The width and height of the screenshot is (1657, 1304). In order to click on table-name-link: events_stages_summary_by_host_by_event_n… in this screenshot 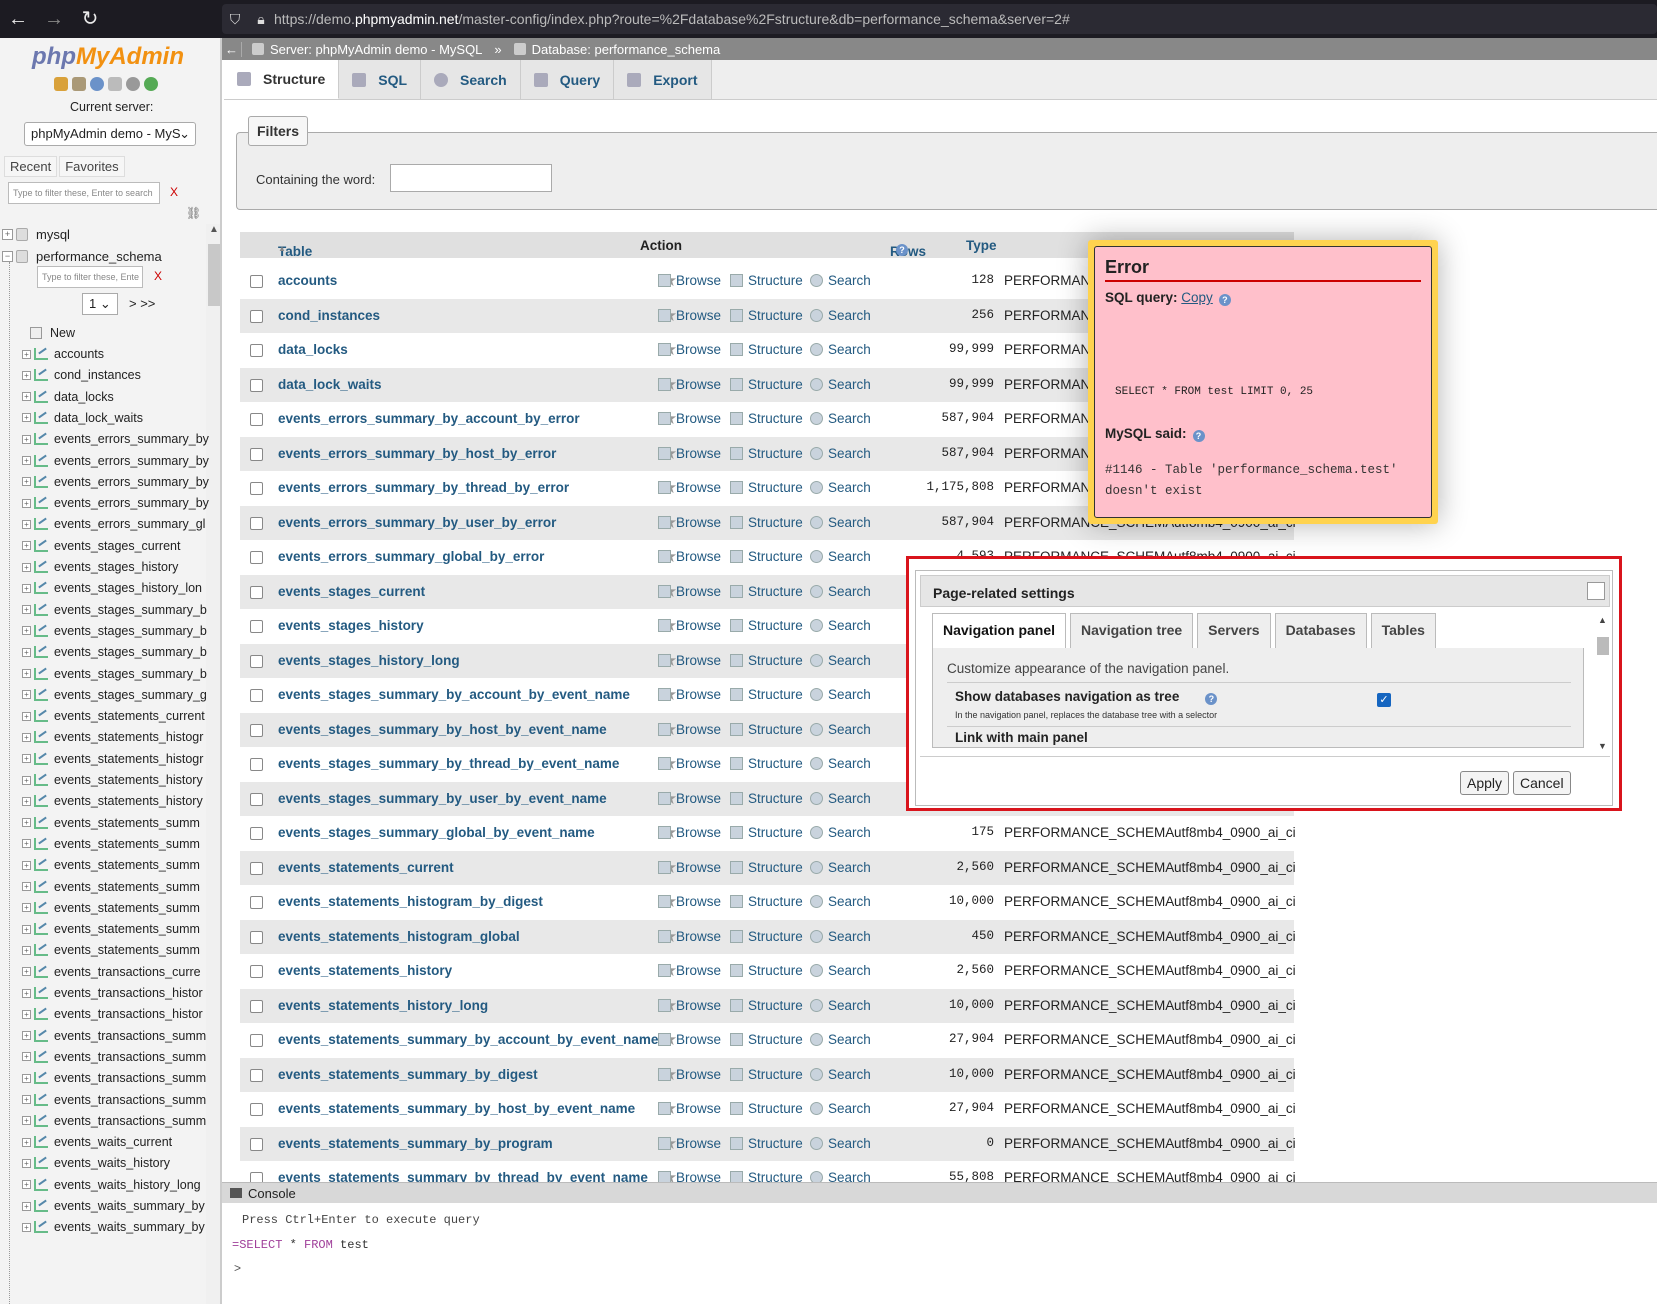, I will do `click(442, 729)`.